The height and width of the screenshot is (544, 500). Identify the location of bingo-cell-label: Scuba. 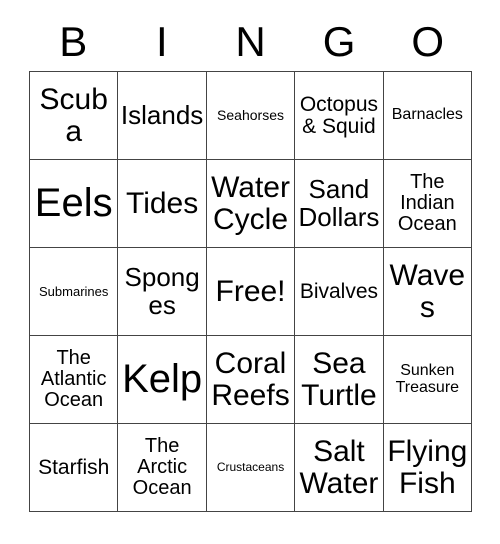
(73, 115).